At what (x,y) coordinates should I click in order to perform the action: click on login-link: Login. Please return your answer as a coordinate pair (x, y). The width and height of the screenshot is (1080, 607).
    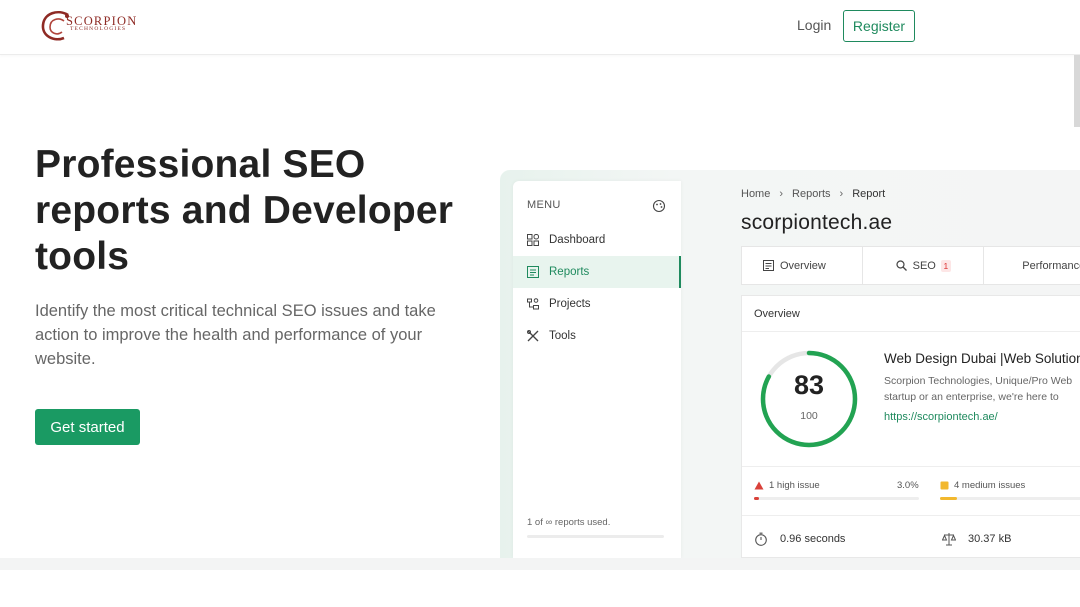
    Looking at the image, I should click on (814, 25).